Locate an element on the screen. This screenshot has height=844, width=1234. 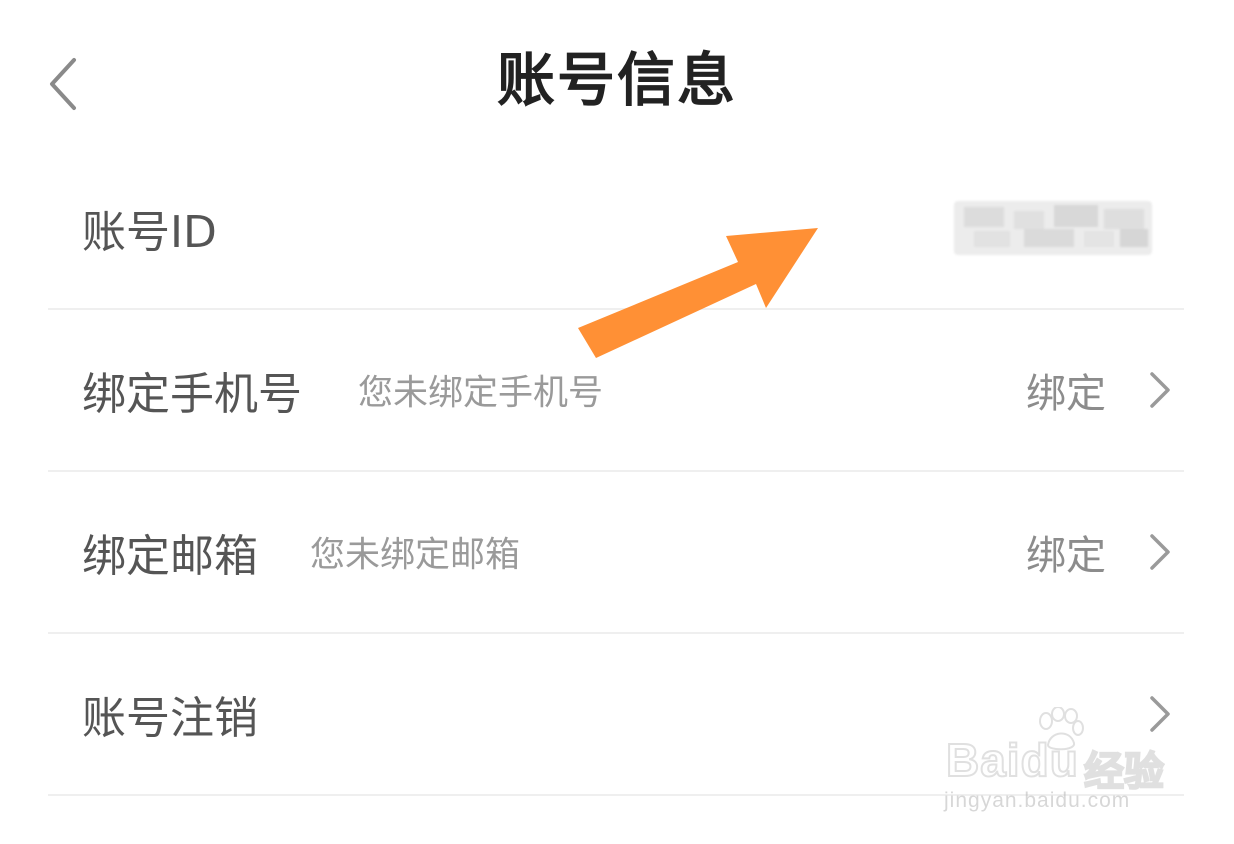
bind-email-status: 您未绑定邮箱 is located at coordinates (415, 555).